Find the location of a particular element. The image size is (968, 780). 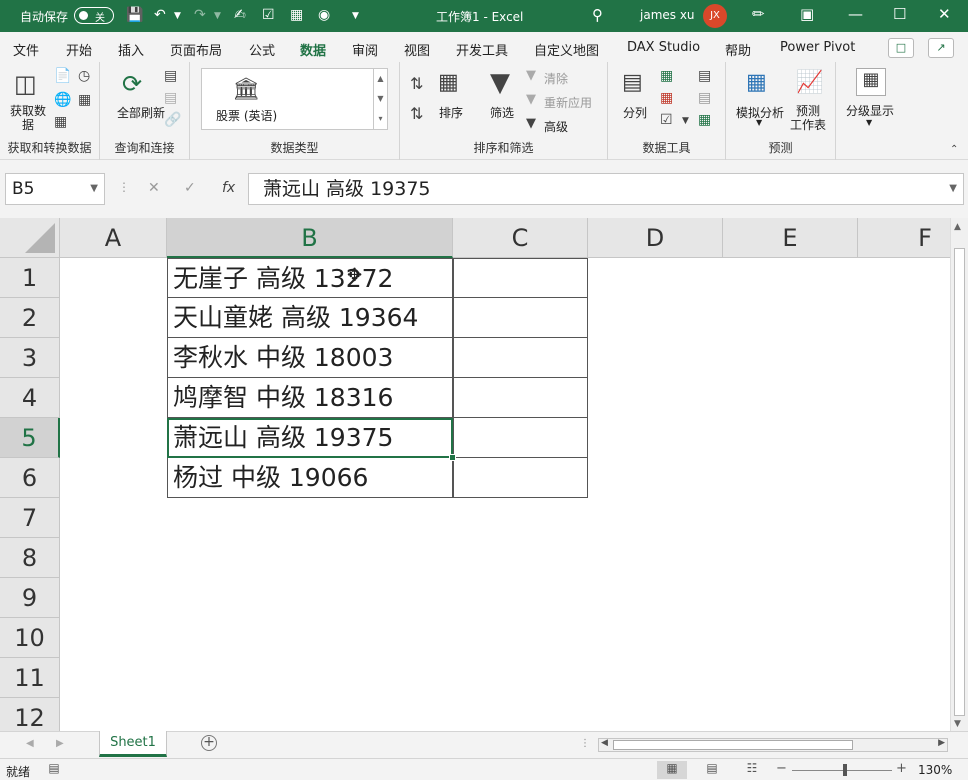

page-layout-view-icon: ▤ is located at coordinates (712, 770).